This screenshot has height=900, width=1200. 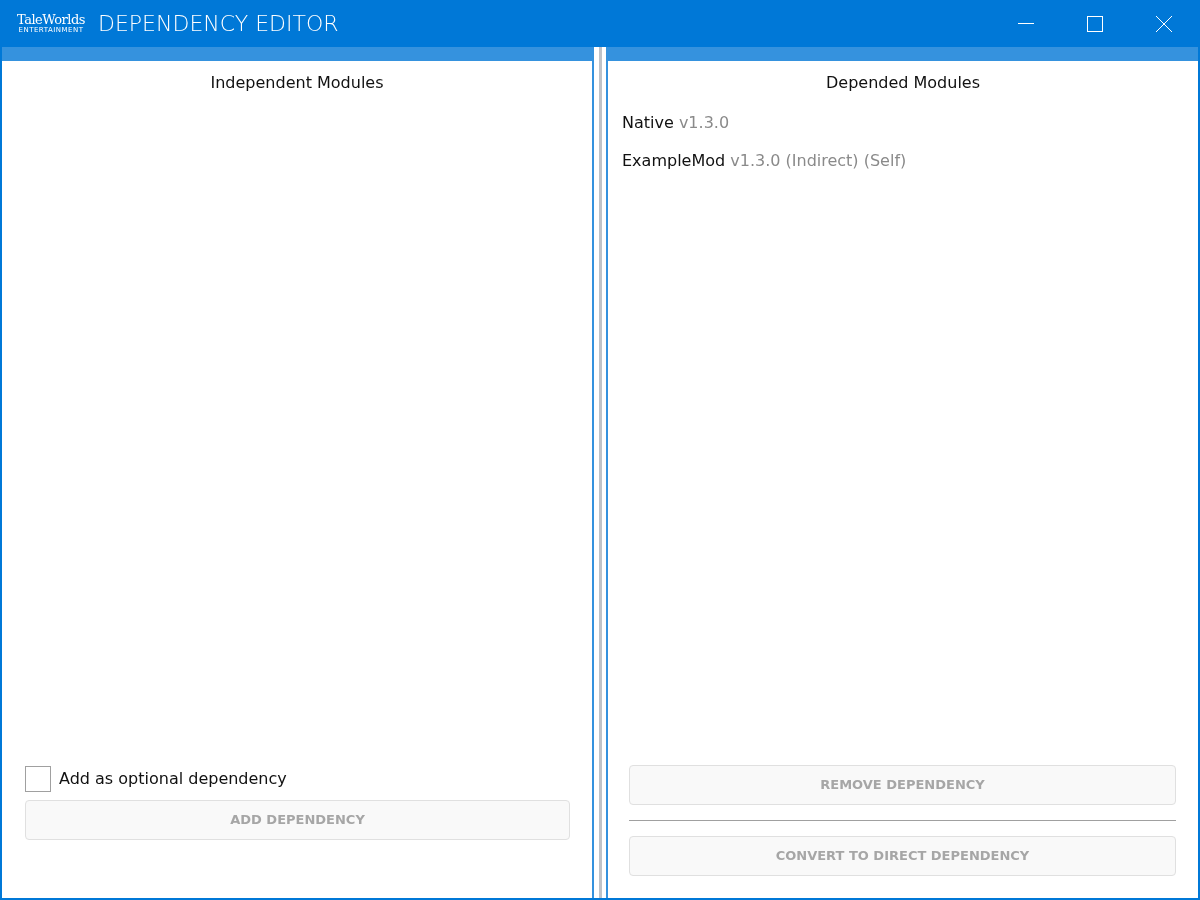 I want to click on window-title: DEPENDENCY EDITOR, so click(x=218, y=24).